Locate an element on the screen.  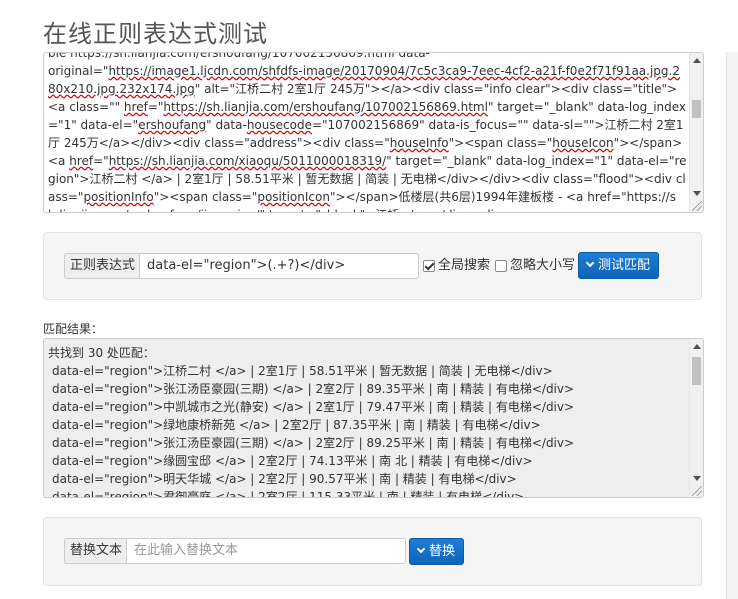
source-fragment: original=" is located at coordinates (78, 71).